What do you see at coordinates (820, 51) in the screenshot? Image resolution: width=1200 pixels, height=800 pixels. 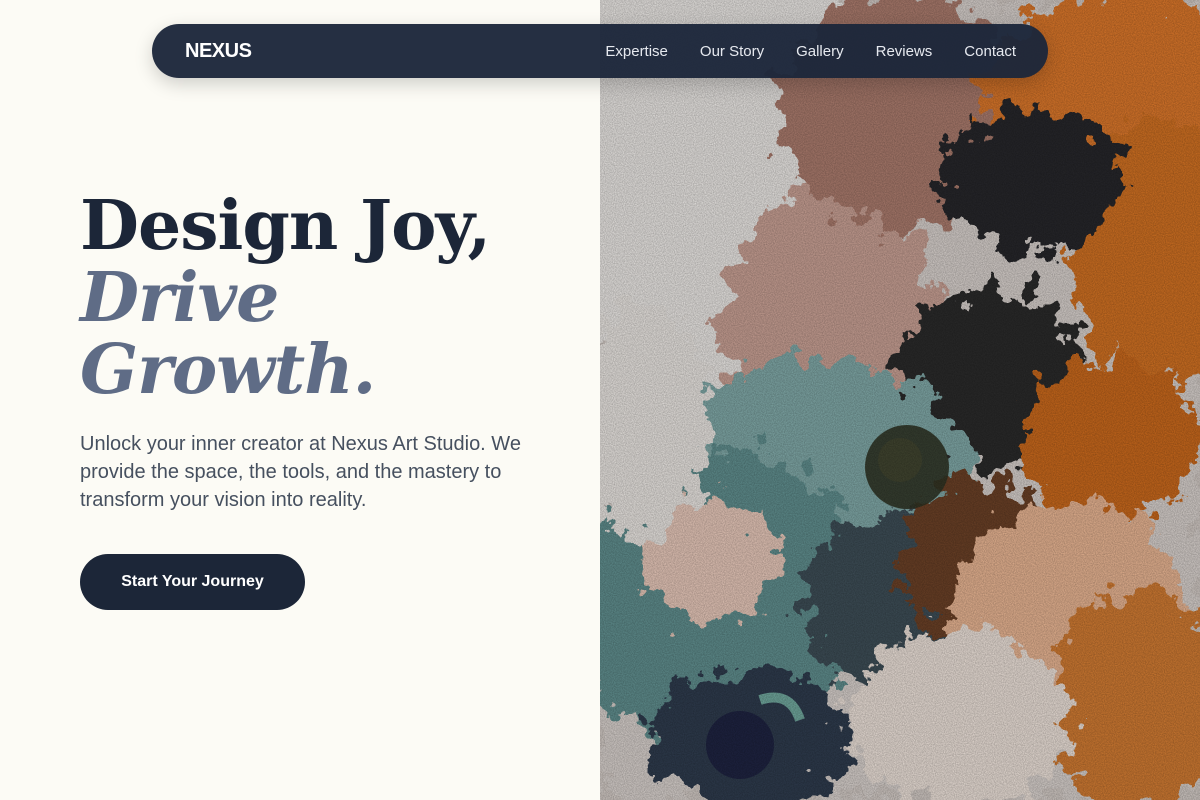 I see `nav-link-gallery: Gallery` at bounding box center [820, 51].